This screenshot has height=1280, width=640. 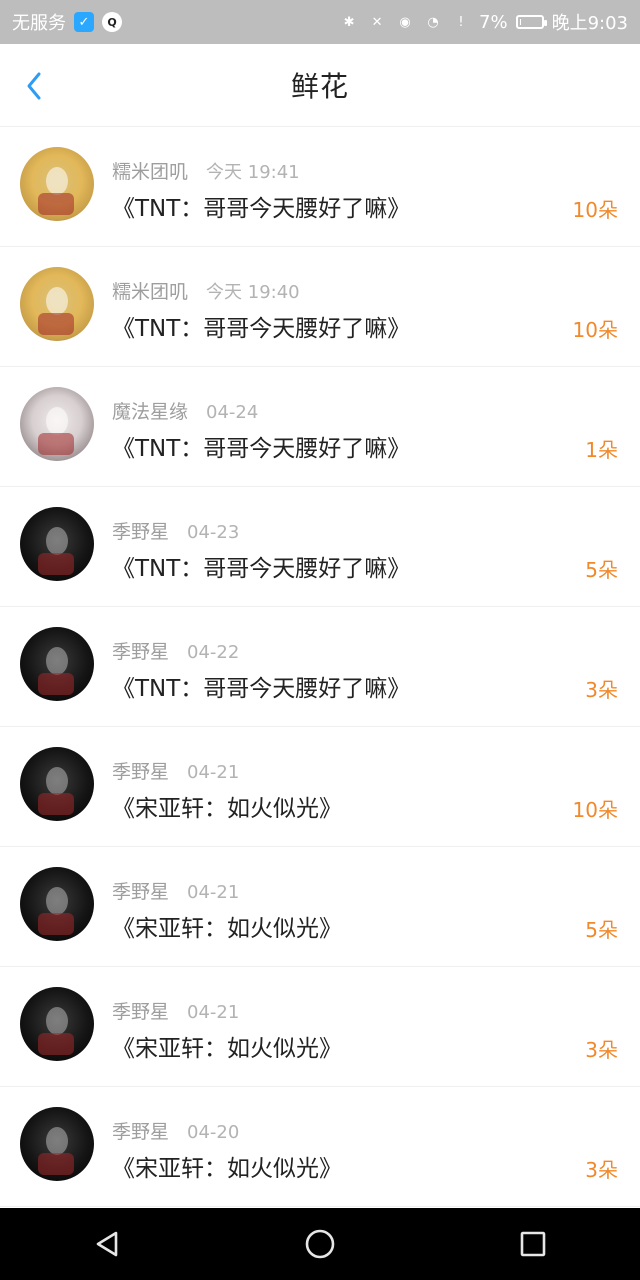 What do you see at coordinates (601, 450) in the screenshot?
I see `flower-count: 1朵` at bounding box center [601, 450].